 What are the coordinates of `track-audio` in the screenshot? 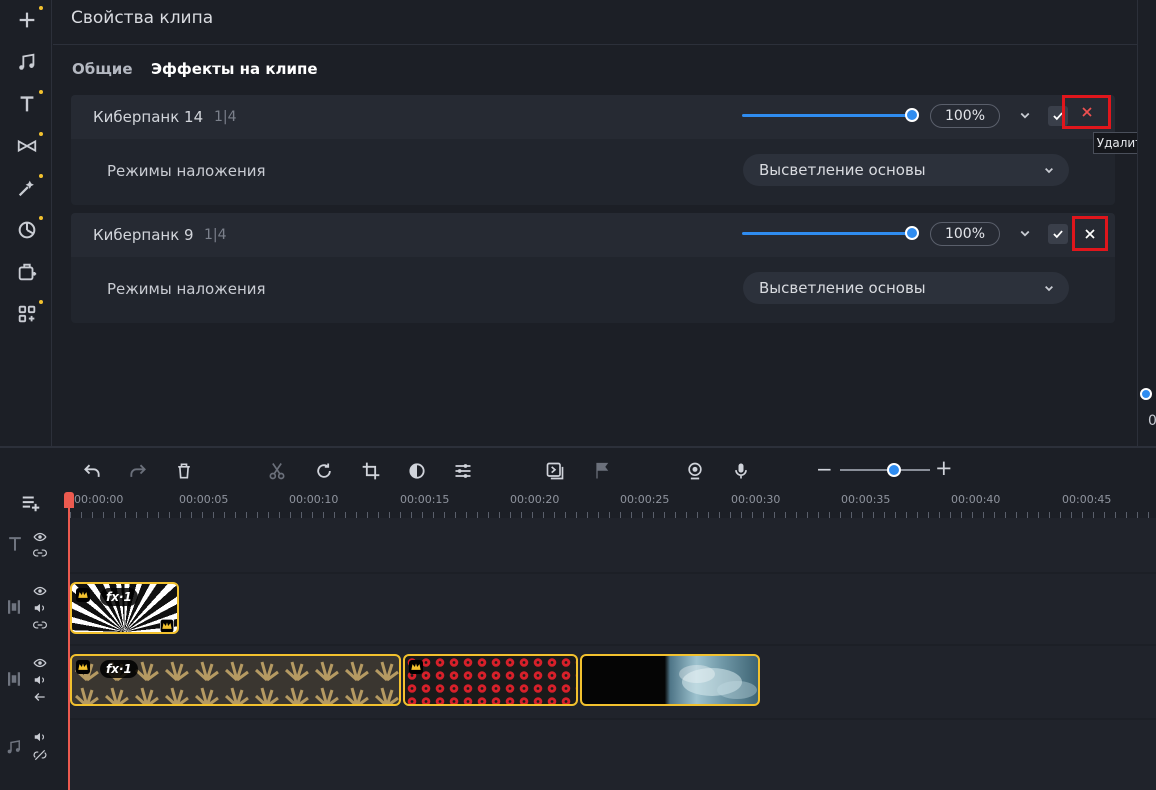 It's located at (578, 755).